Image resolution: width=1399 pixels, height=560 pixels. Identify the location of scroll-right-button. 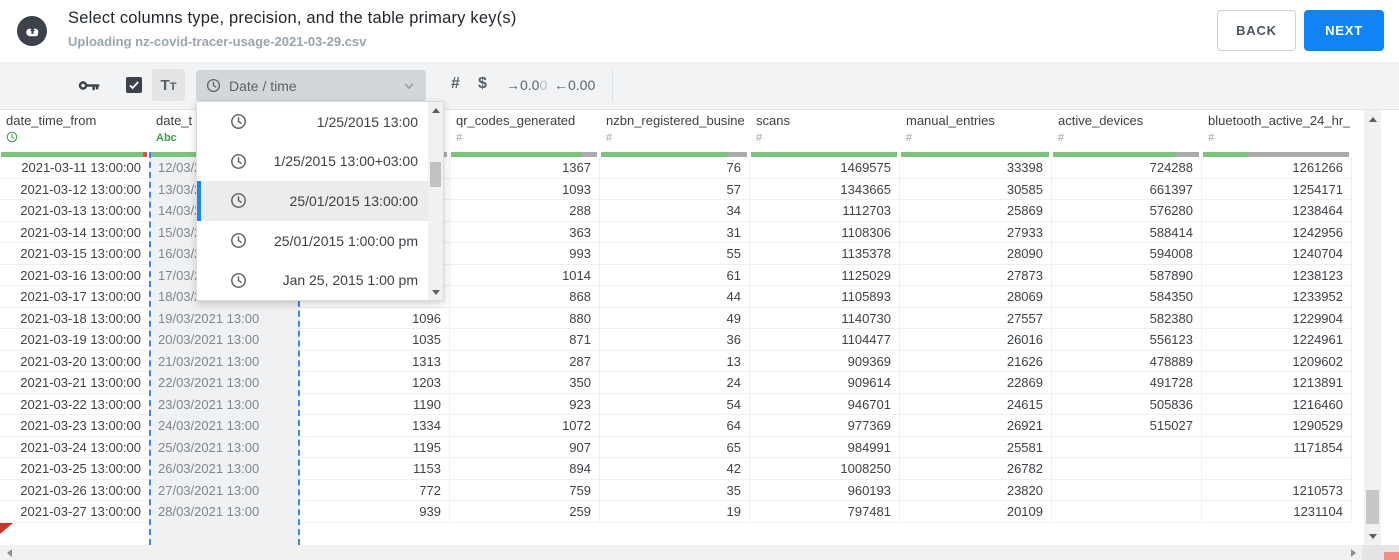
(1353, 552).